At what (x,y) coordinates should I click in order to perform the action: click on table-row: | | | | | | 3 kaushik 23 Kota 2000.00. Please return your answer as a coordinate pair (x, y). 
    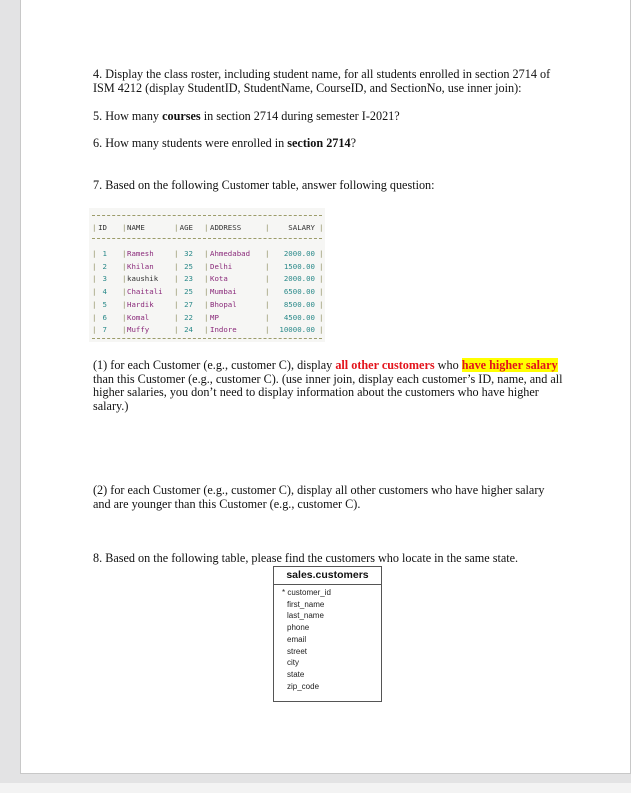
    Looking at the image, I should click on (207, 279).